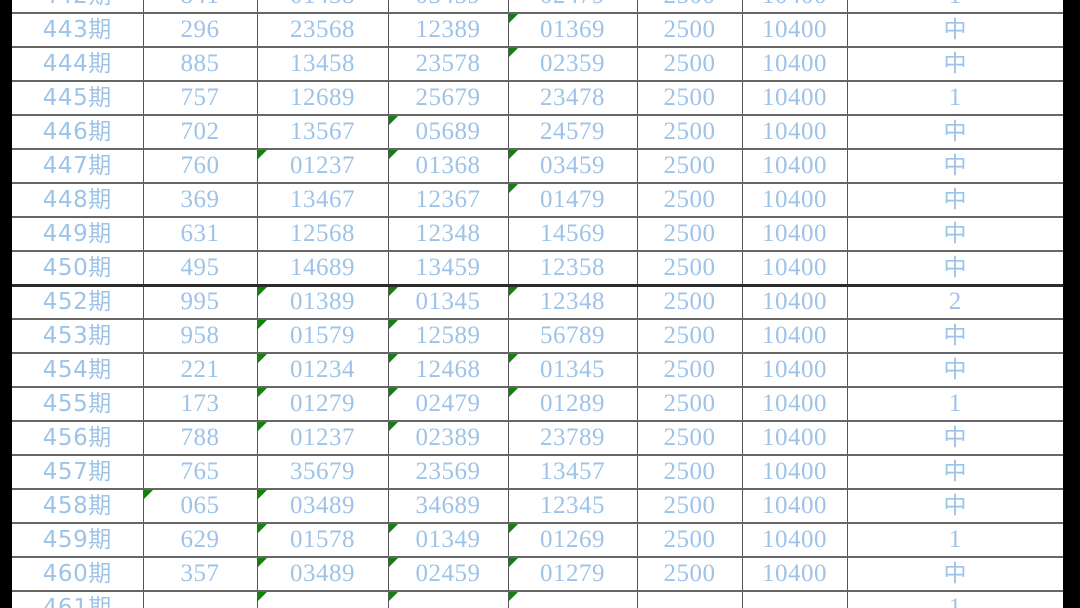 The image size is (1080, 608). Describe the element at coordinates (448, 438) in the screenshot. I see `cell-g2: 02389` at that location.